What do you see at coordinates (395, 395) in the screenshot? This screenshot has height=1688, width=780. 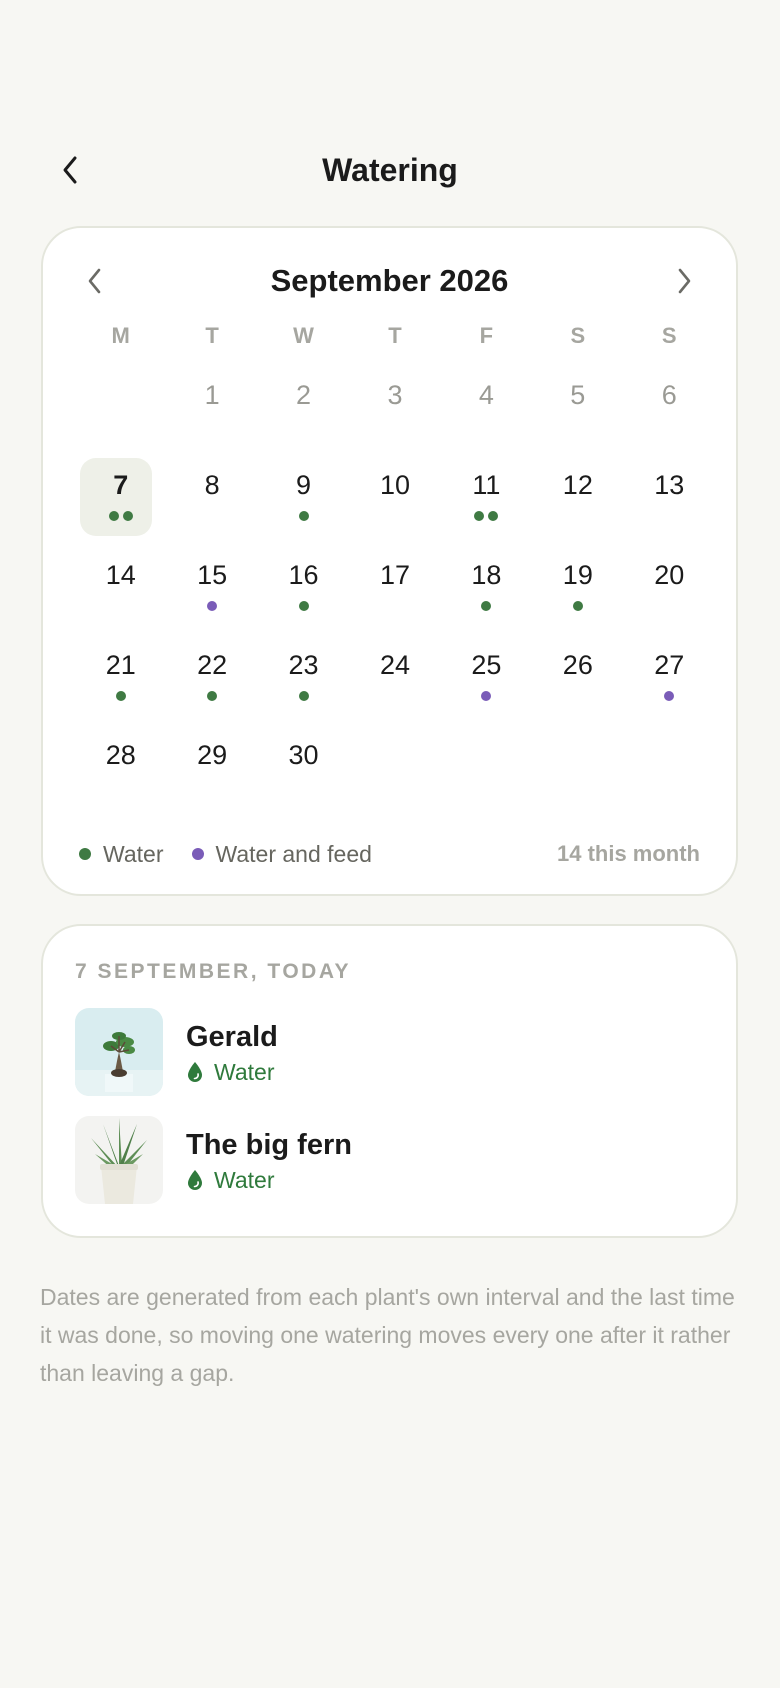 I see `day-number: 3` at bounding box center [395, 395].